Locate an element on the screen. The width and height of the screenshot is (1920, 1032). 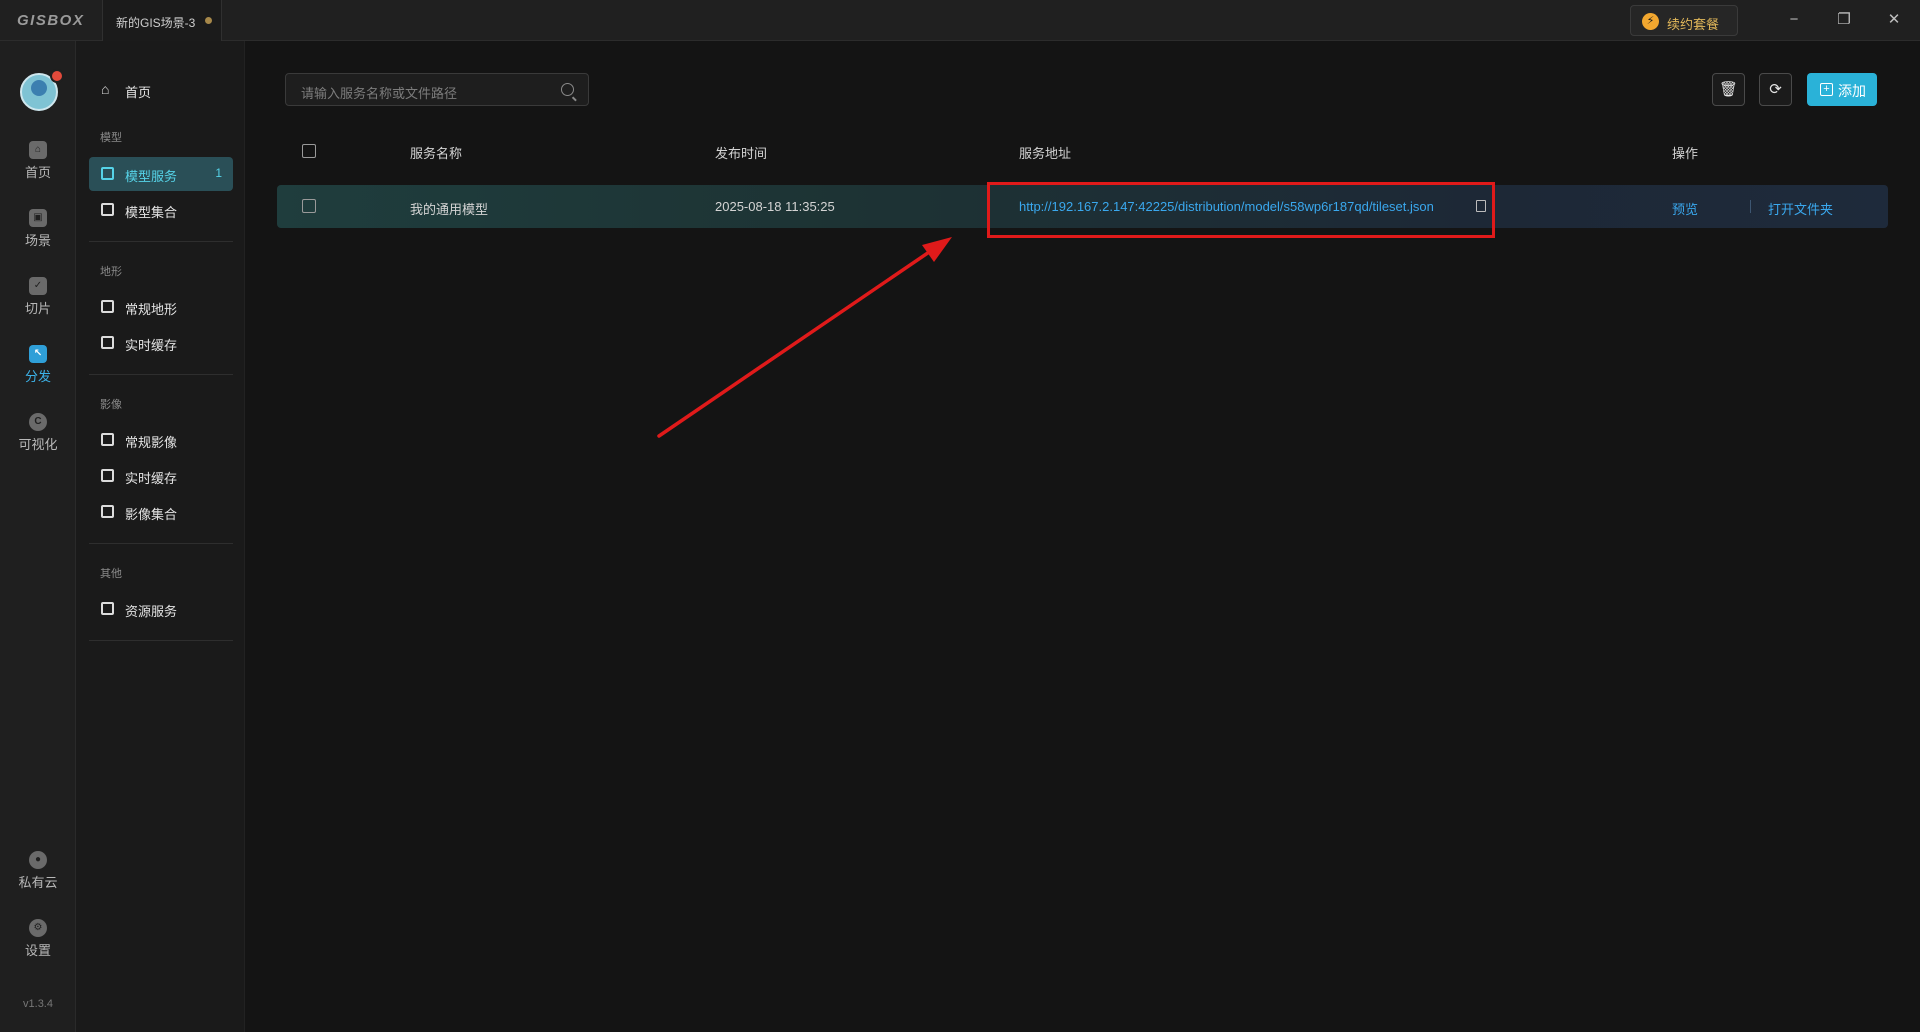
resource-service-icon is located at coordinates (107, 608).